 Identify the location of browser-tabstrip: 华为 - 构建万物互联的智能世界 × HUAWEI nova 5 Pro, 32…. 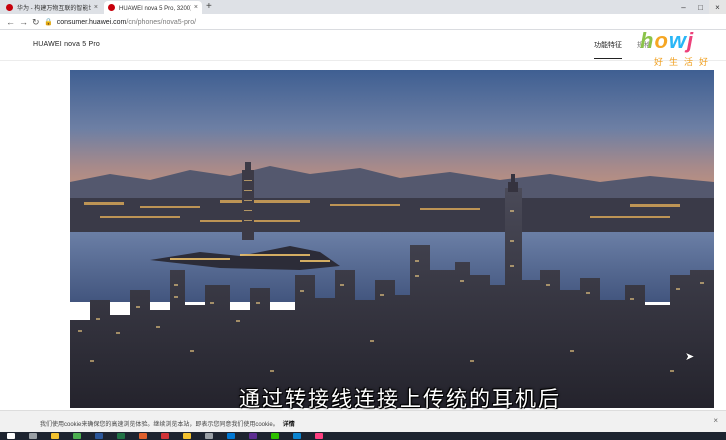
(363, 7).